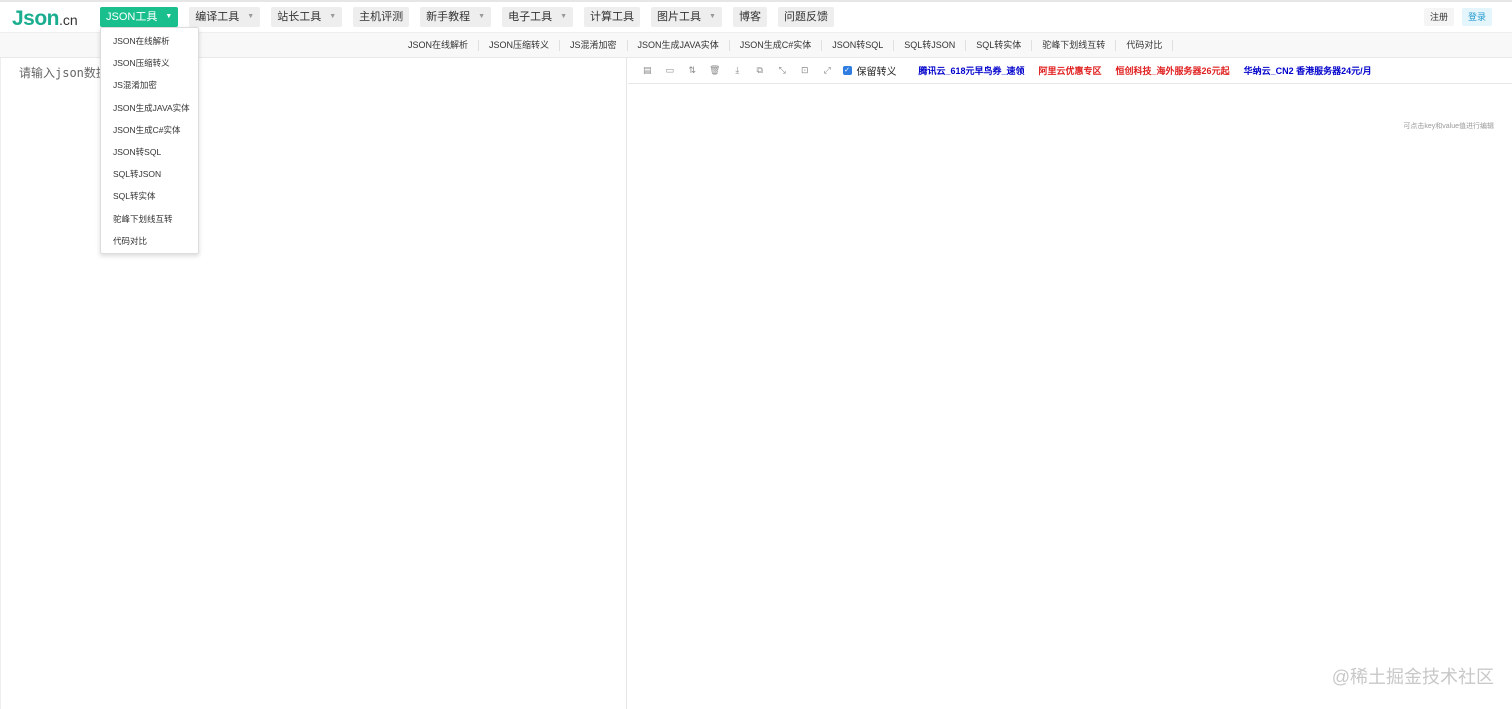 The height and width of the screenshot is (709, 1512). Describe the element at coordinates (715, 71) in the screenshot. I see `delete-icon: 🗑` at that location.